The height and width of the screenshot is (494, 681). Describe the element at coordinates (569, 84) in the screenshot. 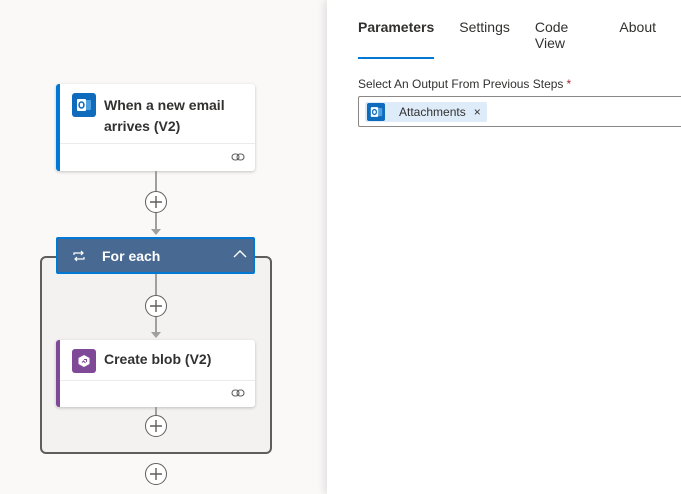

I see `required-marker: *` at that location.